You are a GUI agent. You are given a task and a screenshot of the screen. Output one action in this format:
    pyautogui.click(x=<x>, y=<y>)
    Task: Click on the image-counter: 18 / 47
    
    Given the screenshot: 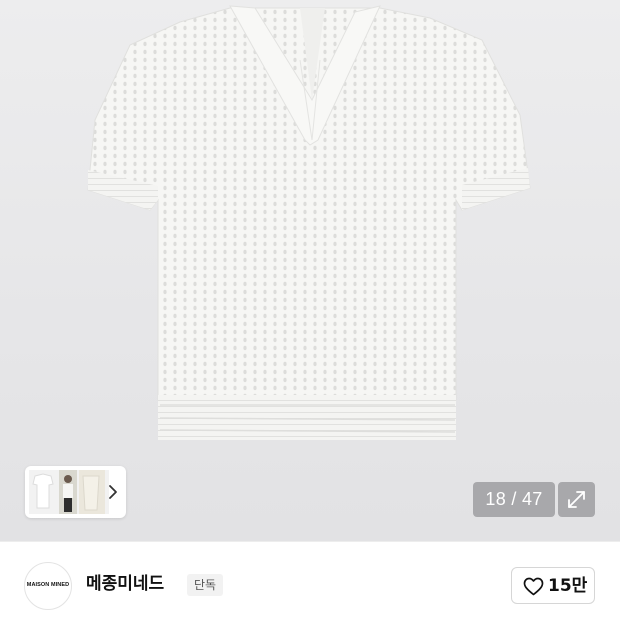 What is the action you would take?
    pyautogui.click(x=514, y=499)
    